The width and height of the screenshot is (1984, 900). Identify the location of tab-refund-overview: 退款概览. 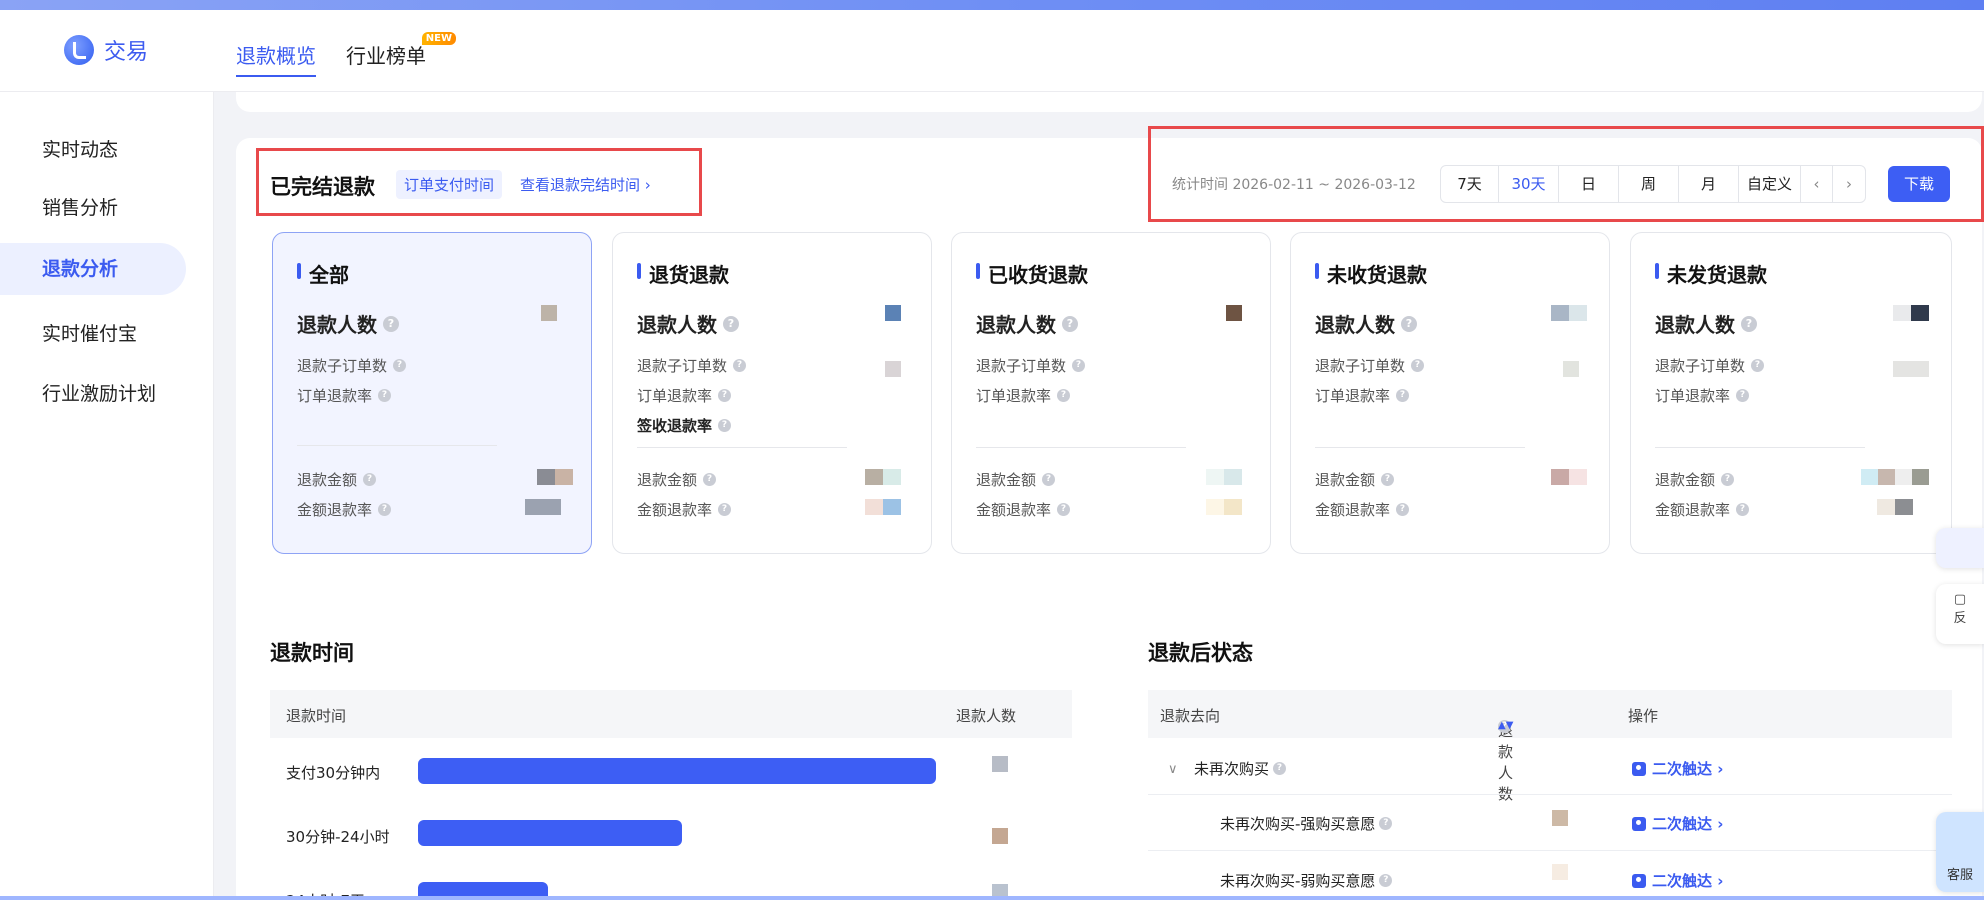
(276, 58).